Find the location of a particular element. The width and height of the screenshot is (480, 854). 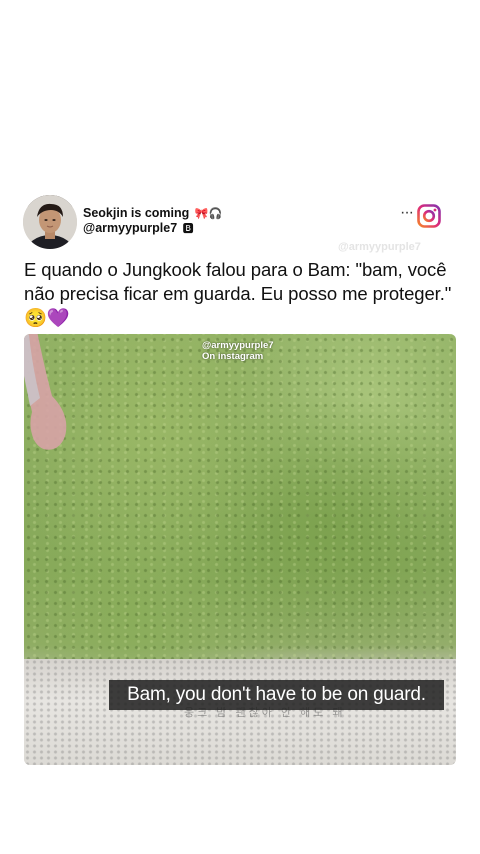

video-subtitle: Bam, you don't have to be on guard. is located at coordinates (276, 695).